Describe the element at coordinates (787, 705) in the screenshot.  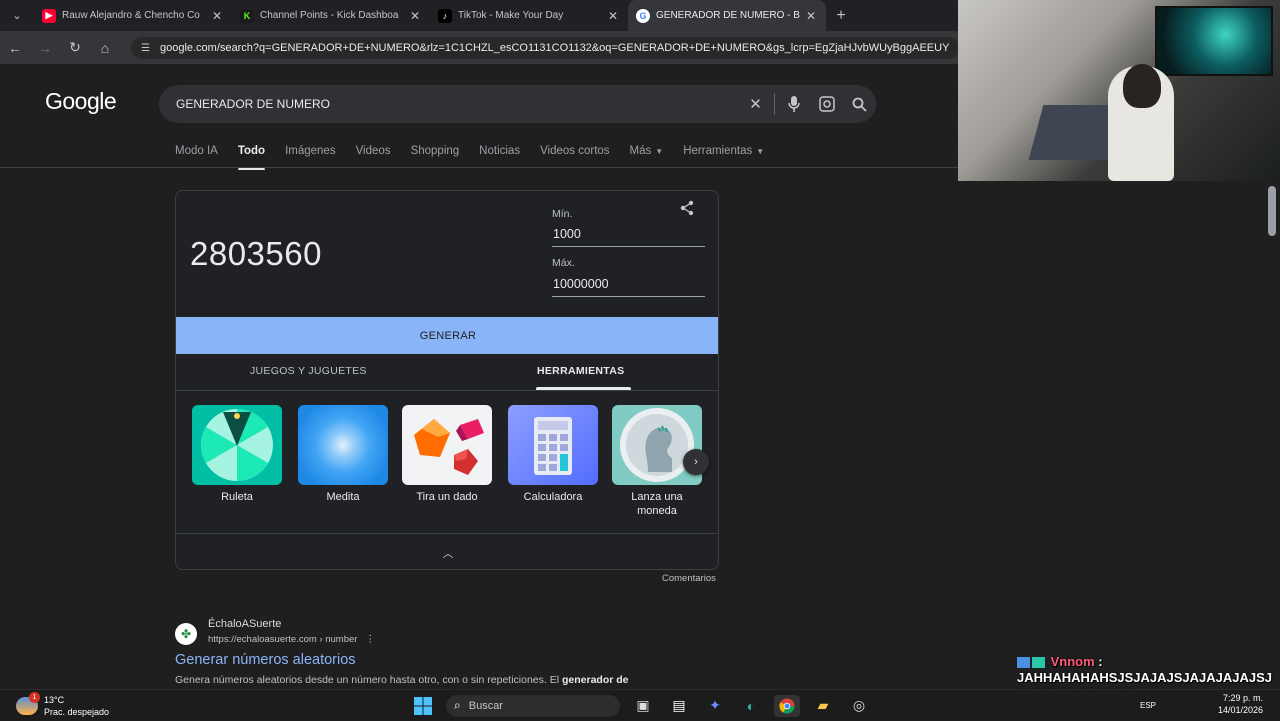
I see `chrome-icon` at that location.